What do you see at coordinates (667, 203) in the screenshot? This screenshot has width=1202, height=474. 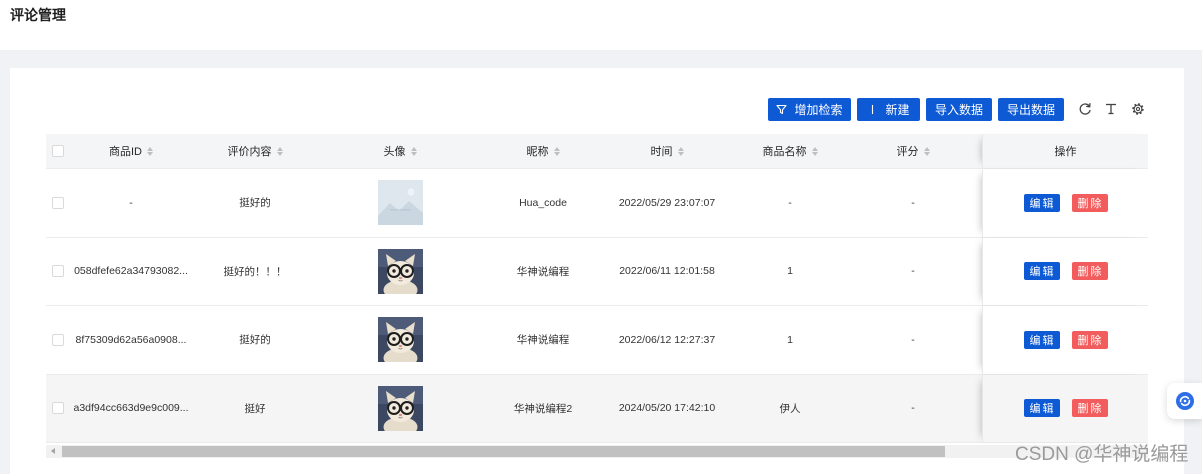 I see `time-cell: 2022/05/29 23:07:07` at bounding box center [667, 203].